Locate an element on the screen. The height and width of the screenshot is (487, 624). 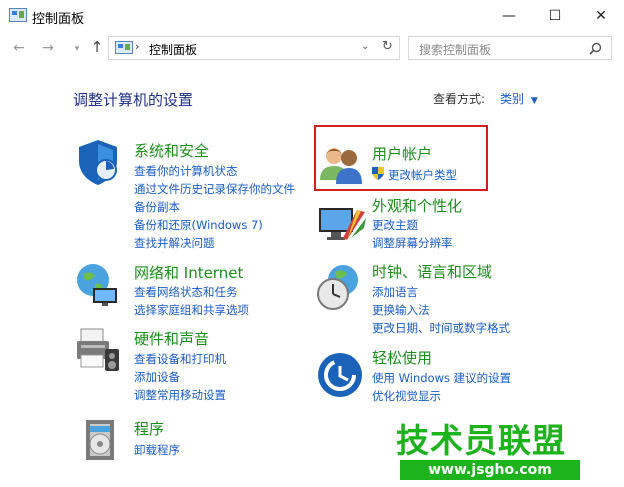
address-folder-icon is located at coordinates (124, 47).